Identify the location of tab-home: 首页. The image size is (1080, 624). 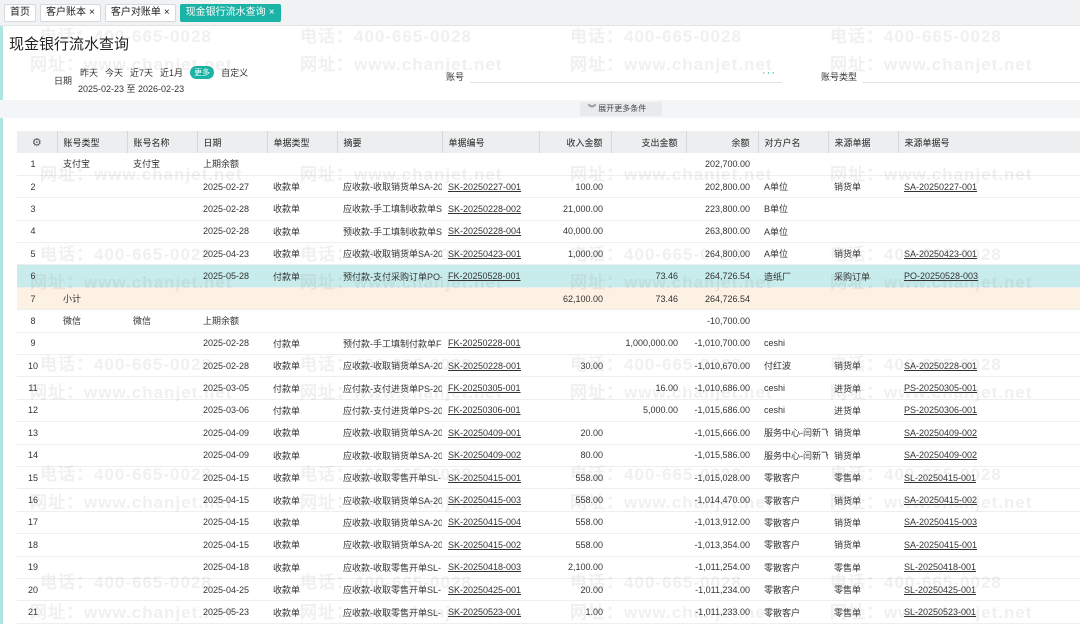
(20, 12).